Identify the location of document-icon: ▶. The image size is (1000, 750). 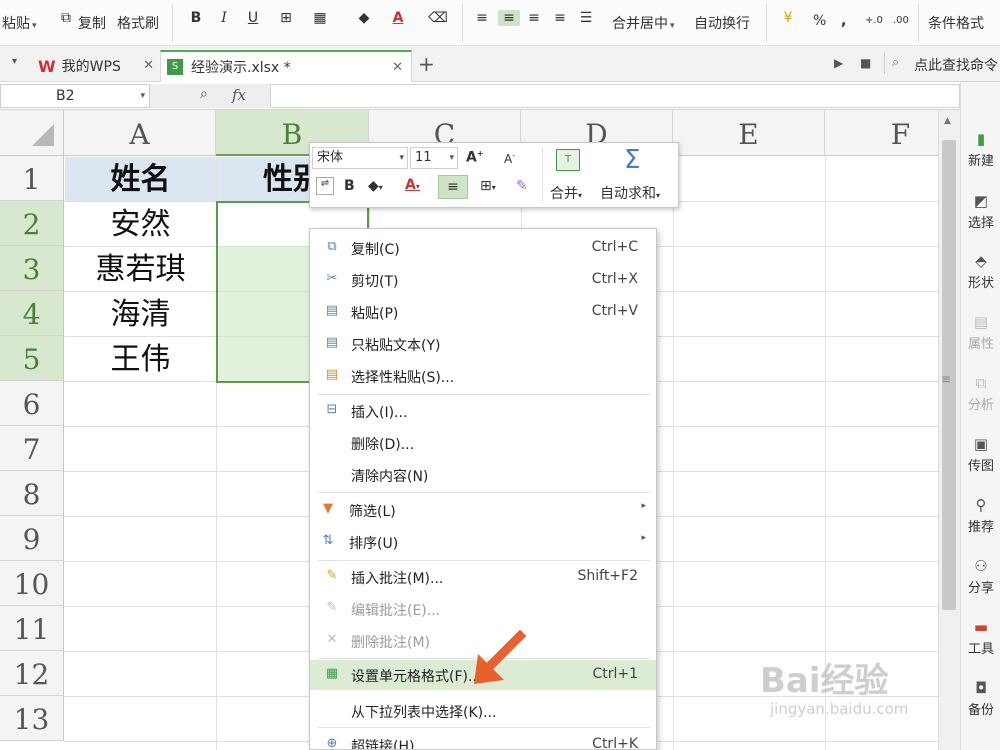
(838, 63).